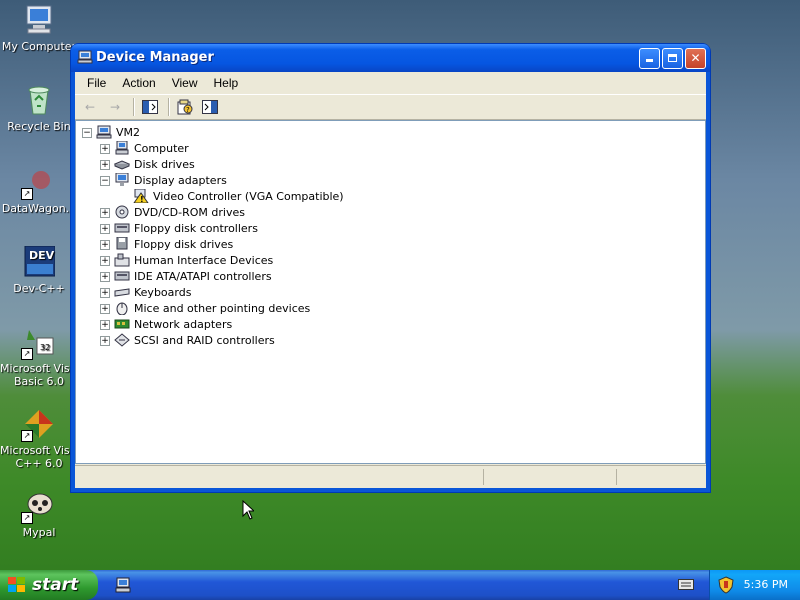 The height and width of the screenshot is (600, 800). I want to click on desktop-icon-label: My Computer, so click(39, 46).